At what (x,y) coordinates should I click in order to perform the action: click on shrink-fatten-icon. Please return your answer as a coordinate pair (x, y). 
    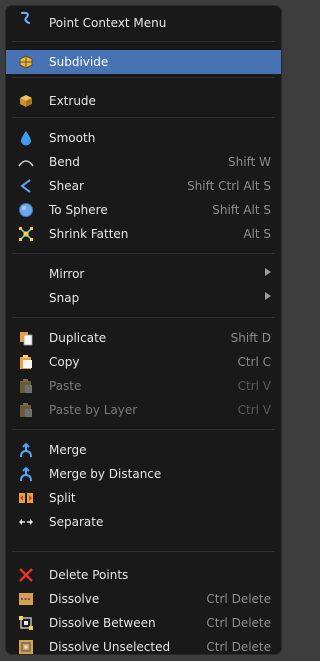
    Looking at the image, I should click on (26, 234).